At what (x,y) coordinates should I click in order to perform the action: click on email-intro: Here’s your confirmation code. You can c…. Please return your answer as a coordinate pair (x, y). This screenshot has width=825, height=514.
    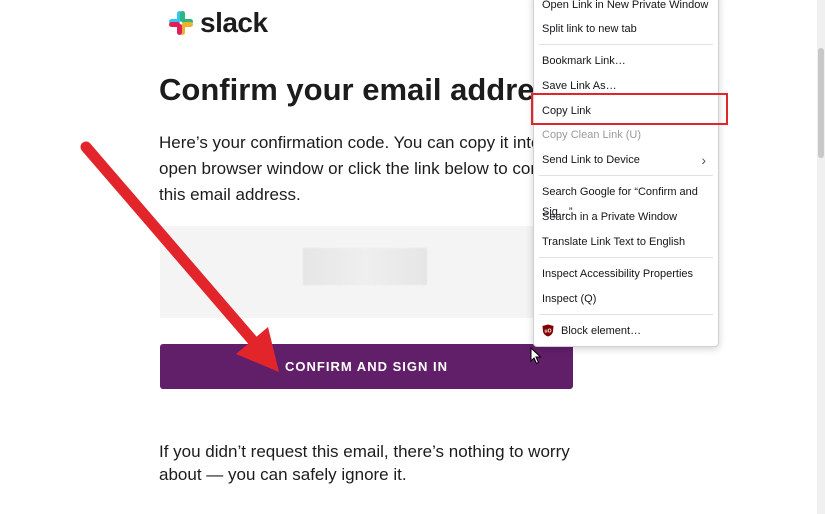
    Looking at the image, I should click on (359, 169).